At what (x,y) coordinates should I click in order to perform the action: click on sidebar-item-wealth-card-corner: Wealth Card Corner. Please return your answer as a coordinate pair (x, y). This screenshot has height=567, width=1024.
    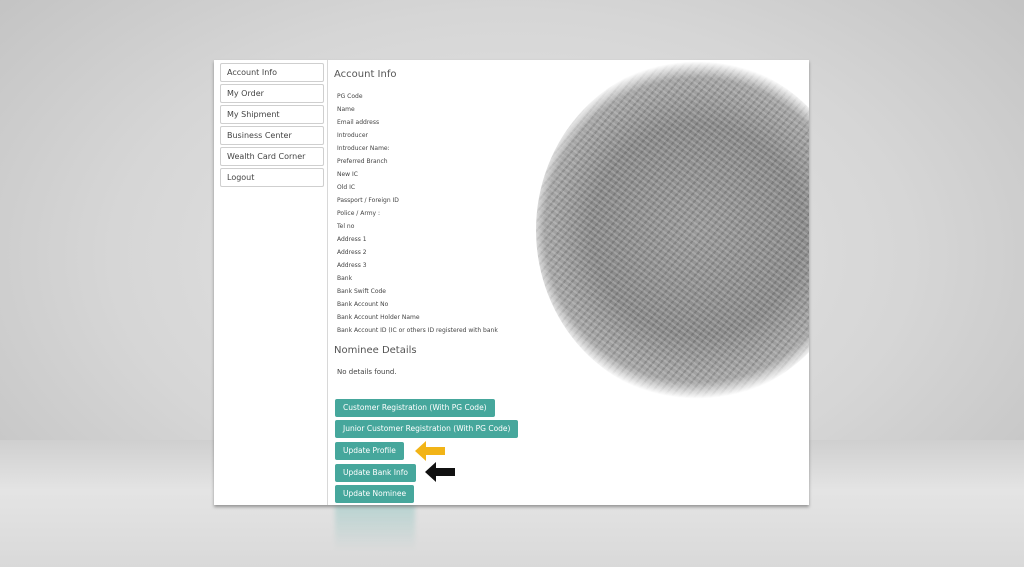
    Looking at the image, I should click on (272, 156).